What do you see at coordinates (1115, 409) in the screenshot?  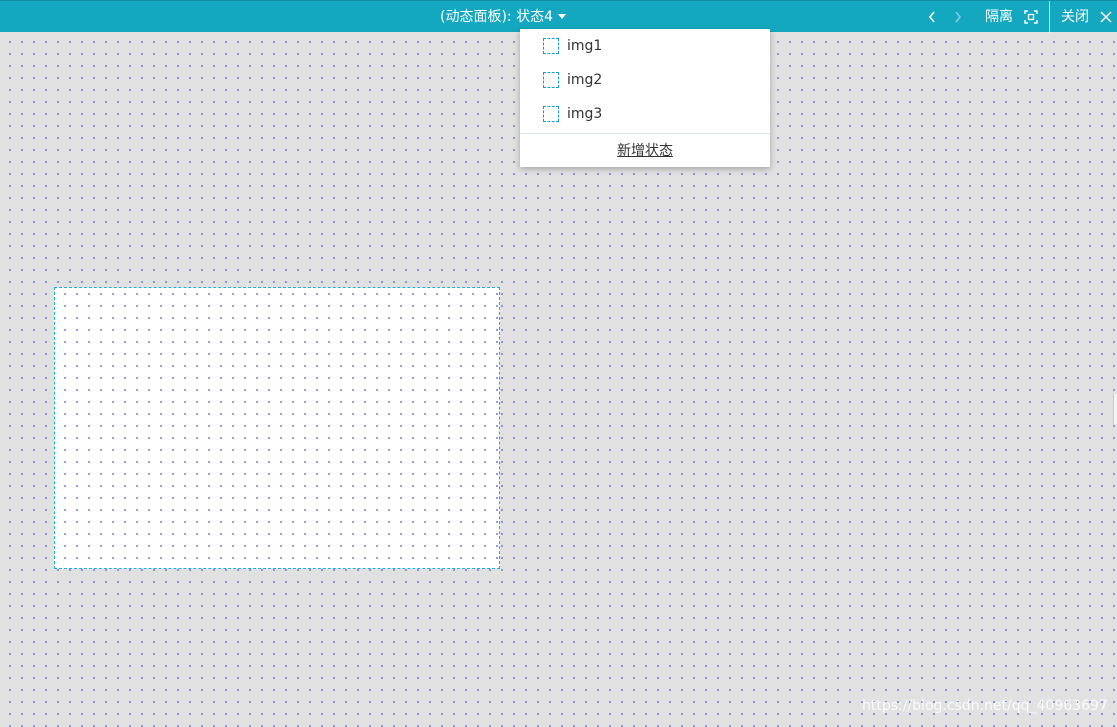 I see `right-panel-toggle-handle` at bounding box center [1115, 409].